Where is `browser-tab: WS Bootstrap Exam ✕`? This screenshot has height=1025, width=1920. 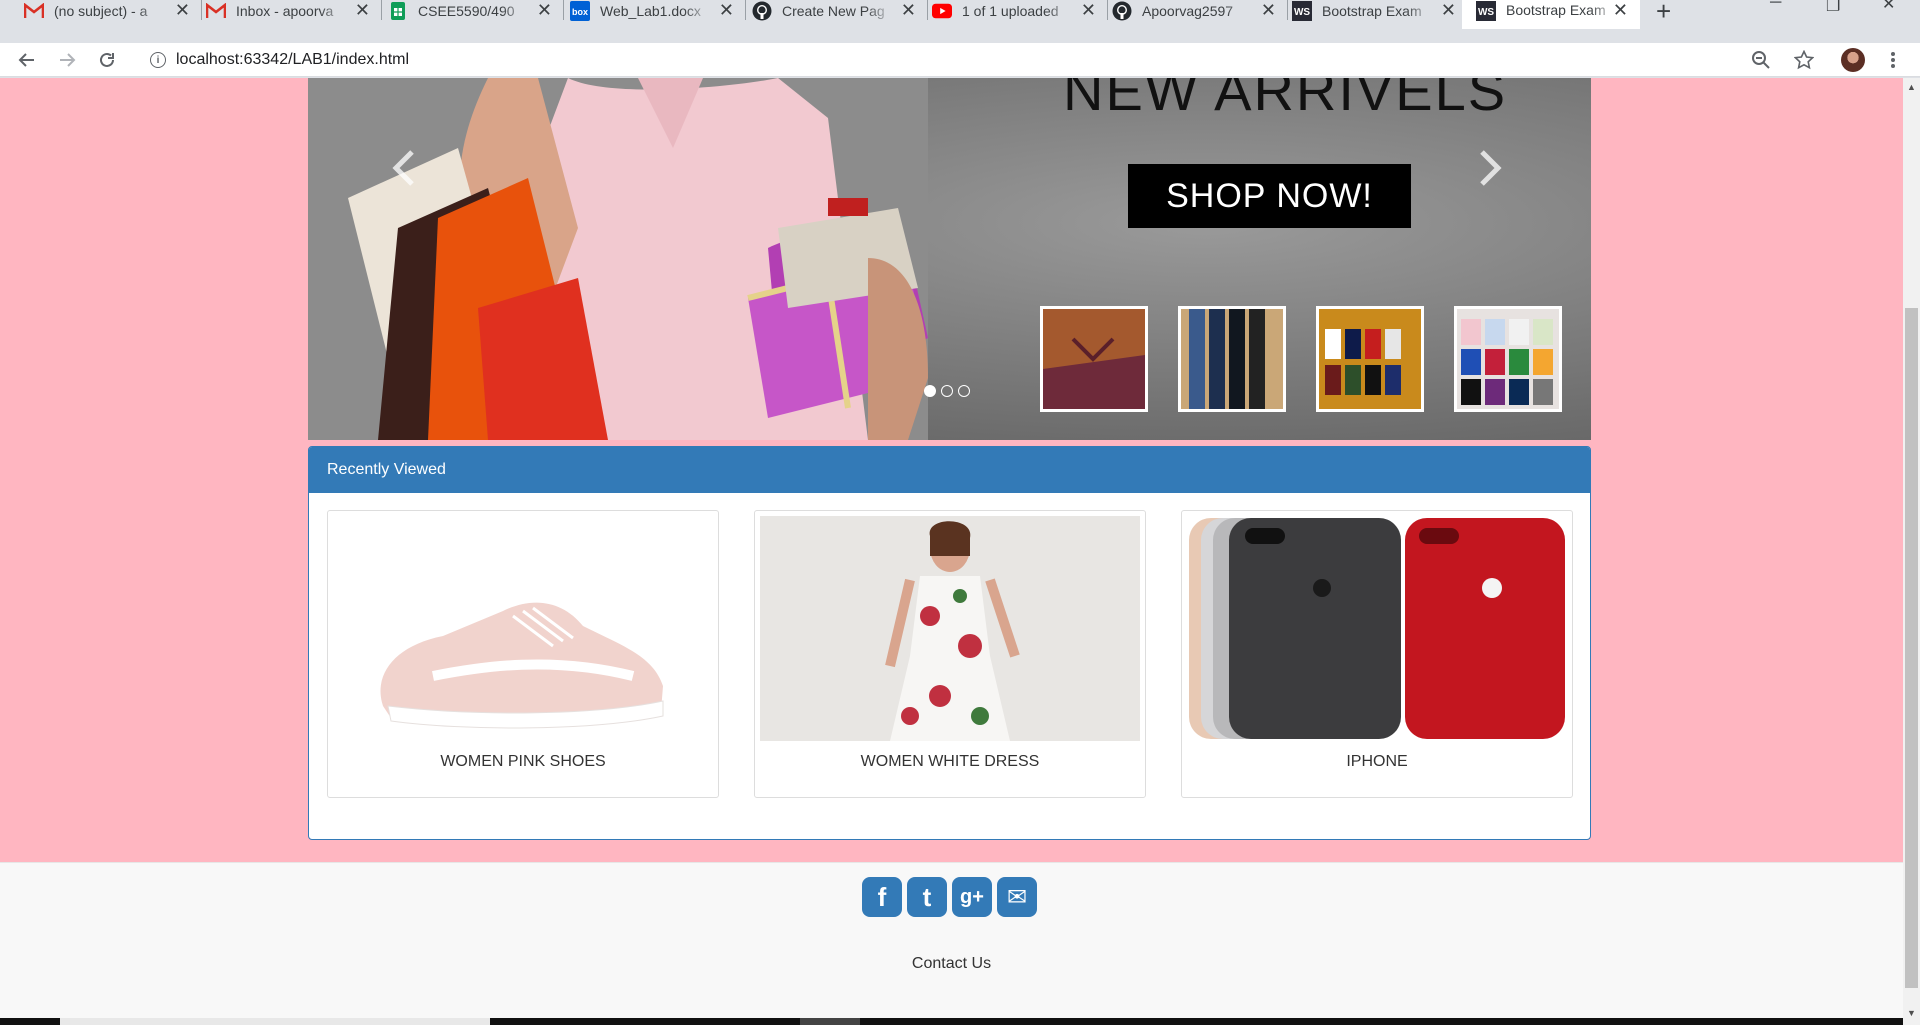
browser-tab: WS Bootstrap Exam ✕ is located at coordinates (1380, 11).